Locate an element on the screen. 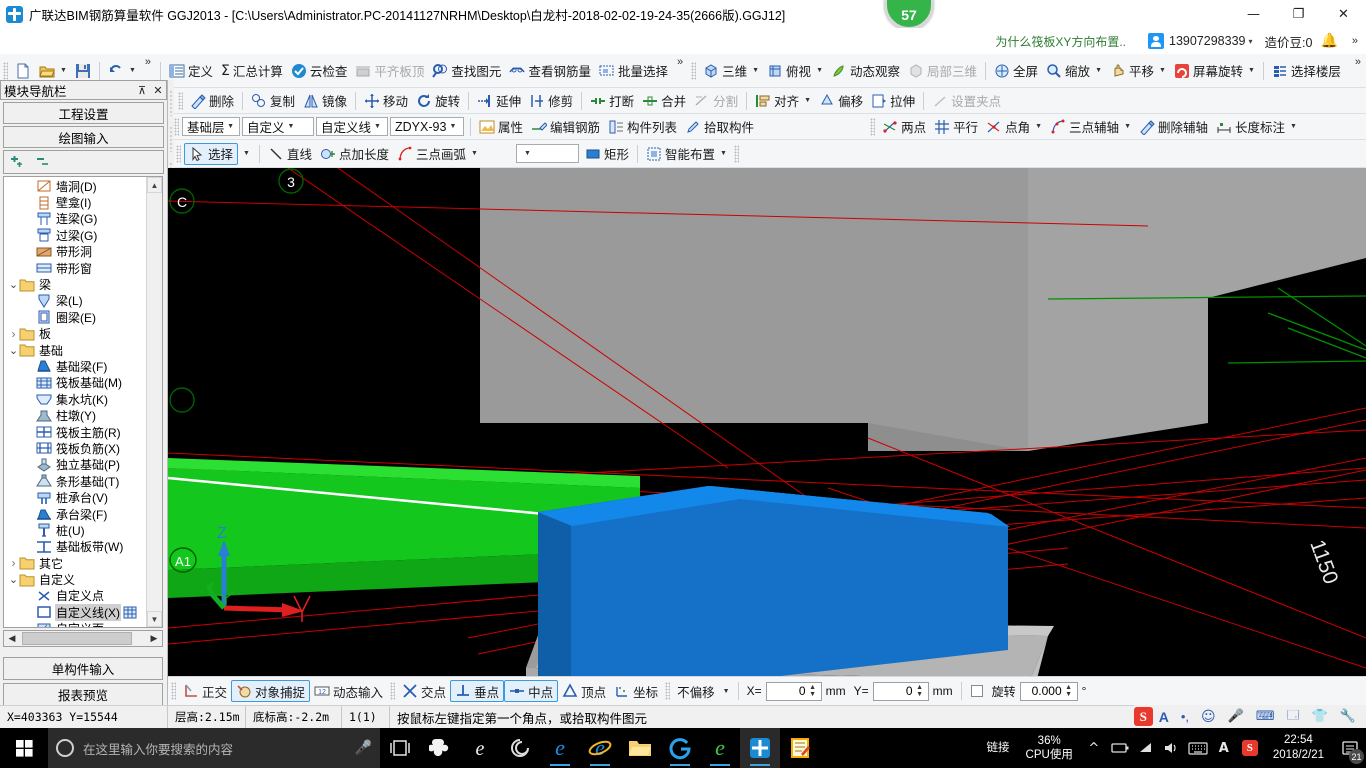 Image resolution: width=1366 pixels, height=768 pixels. toolbar-item-partial-3d: 局部三维 is located at coordinates (942, 71).